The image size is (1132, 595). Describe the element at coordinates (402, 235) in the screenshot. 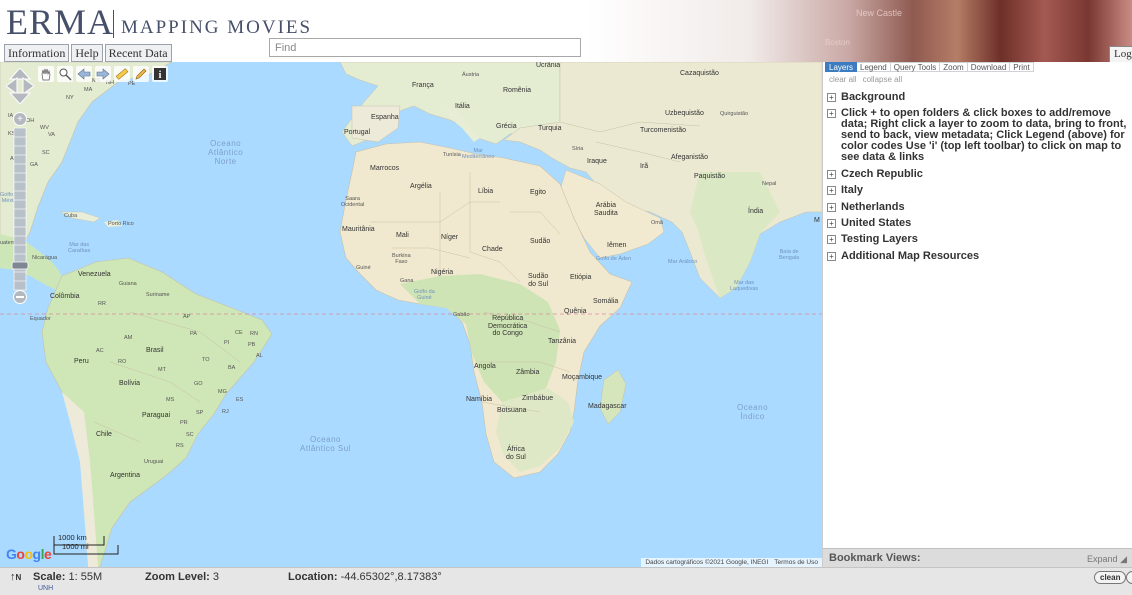

I see `map-label: Mali` at that location.